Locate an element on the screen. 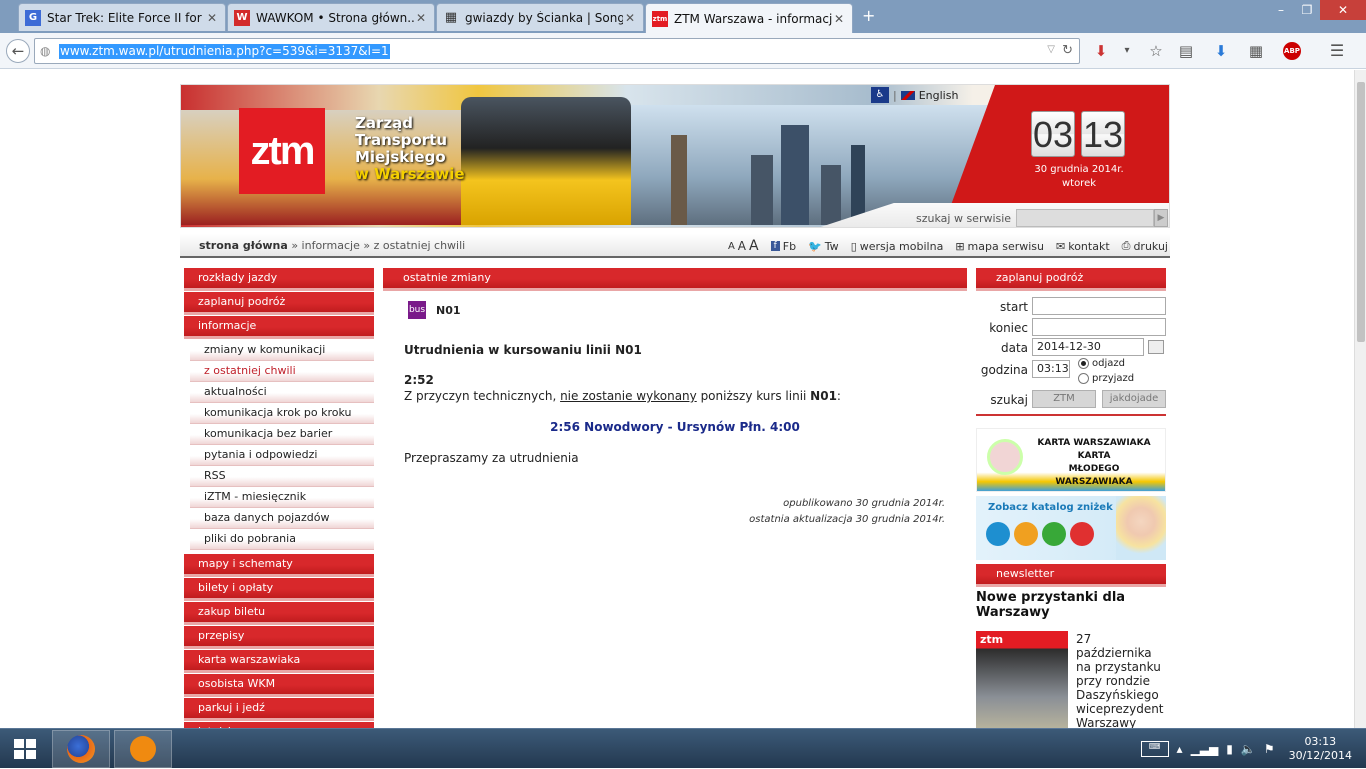  dropdown-arrow-icon: ▽ is located at coordinates (1051, 49).